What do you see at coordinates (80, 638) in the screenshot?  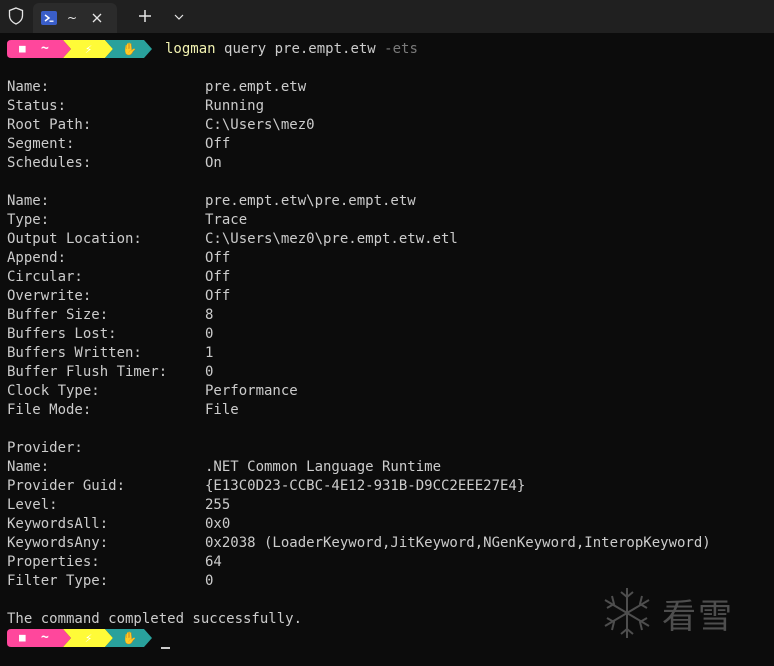 I see `prompt-line: ■ ~ ⚡ ✋` at bounding box center [80, 638].